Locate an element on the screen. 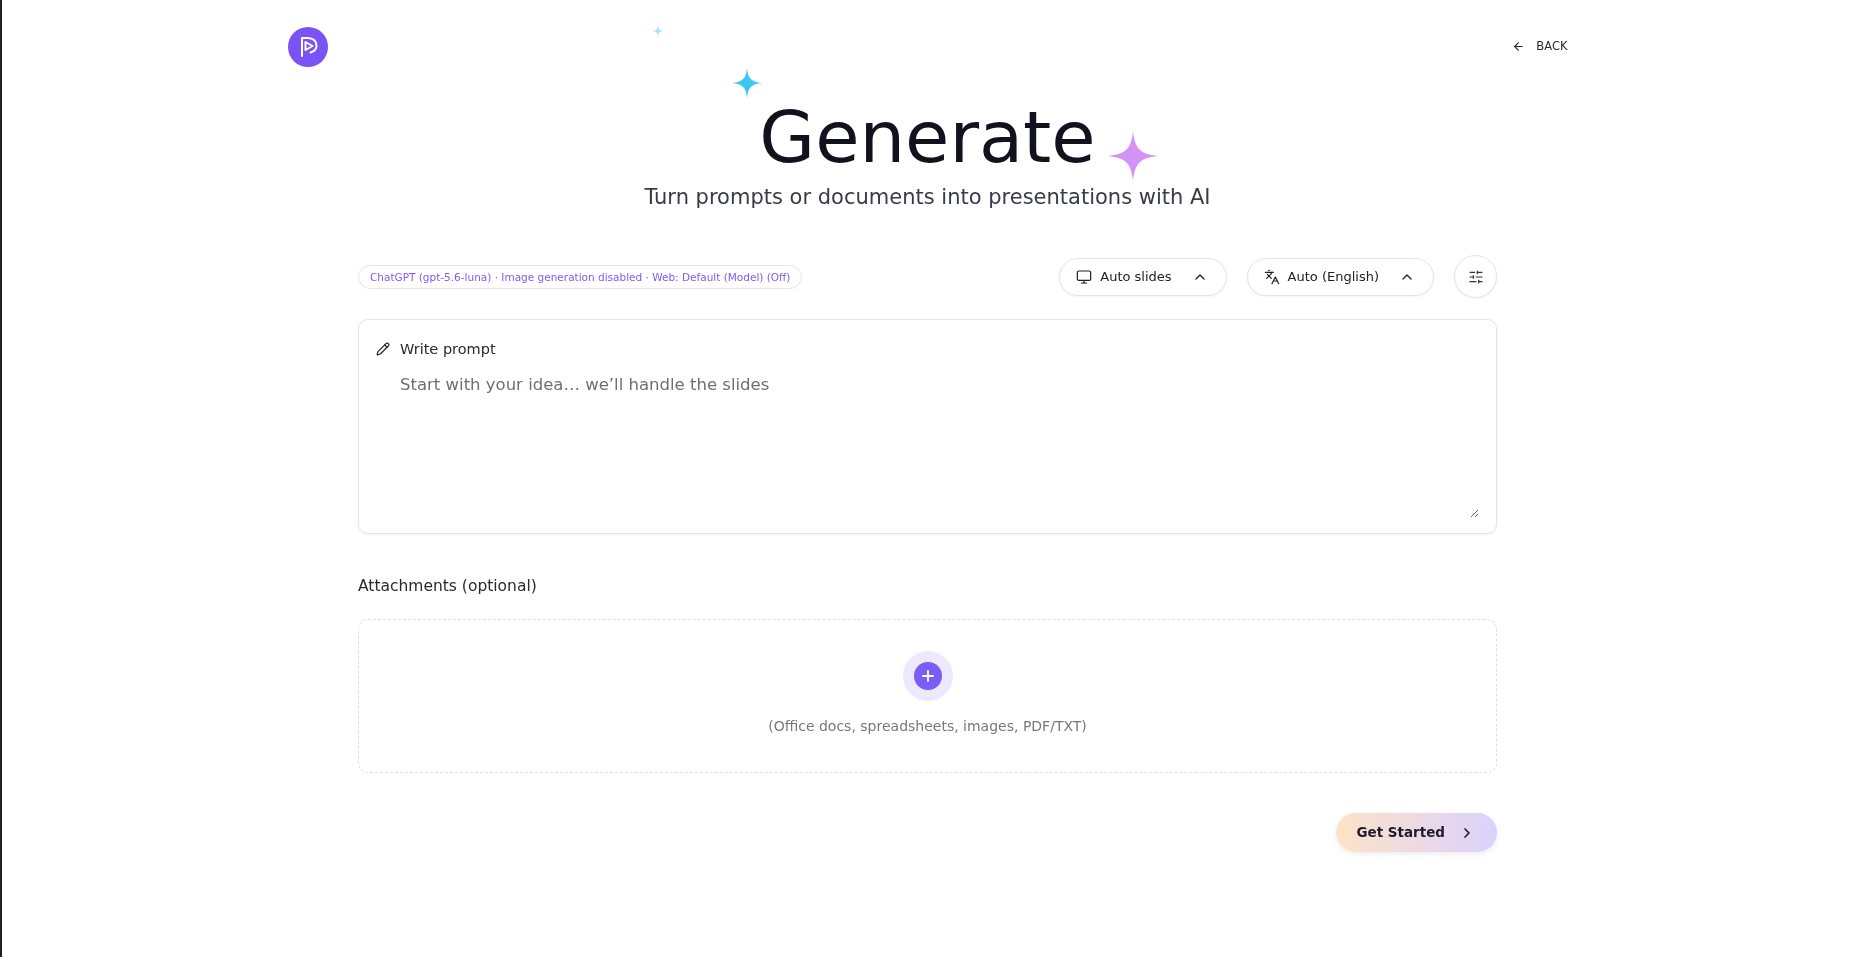  logo-icon is located at coordinates (307, 47).